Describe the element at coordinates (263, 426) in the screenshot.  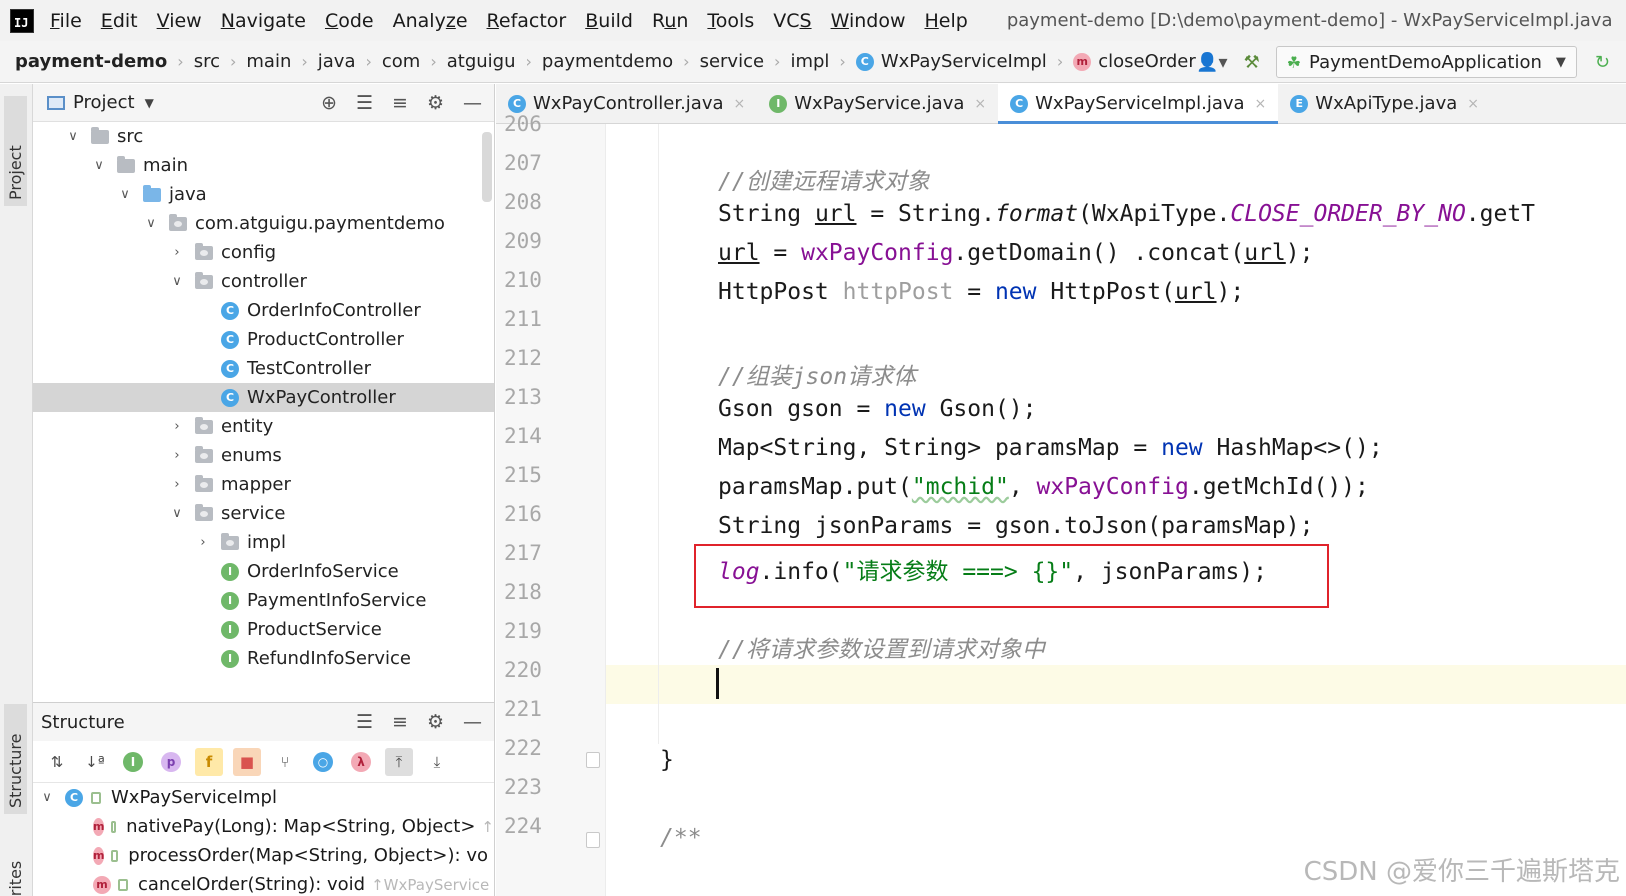
I see `tree-node-entity: › entity` at that location.